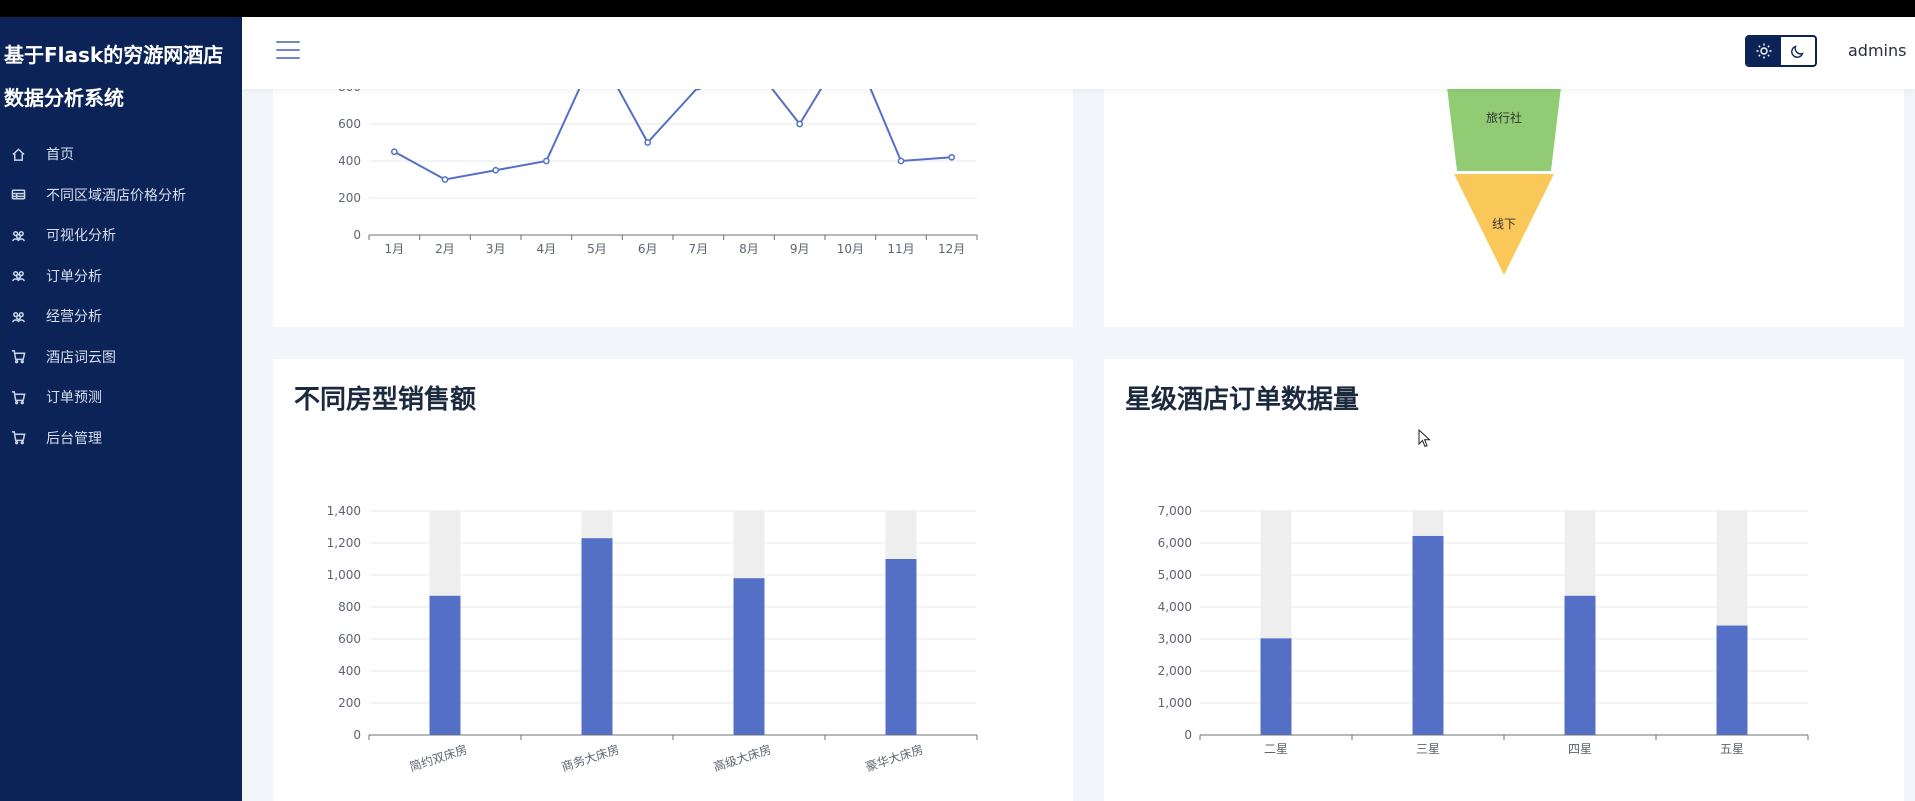 This screenshot has width=1915, height=801. What do you see at coordinates (18, 195) in the screenshot?
I see `table-icon` at bounding box center [18, 195].